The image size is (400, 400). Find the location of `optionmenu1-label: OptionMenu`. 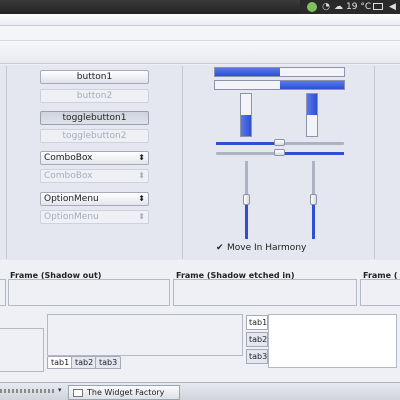

optionmenu1-label: OptionMenu is located at coordinates (71, 199).